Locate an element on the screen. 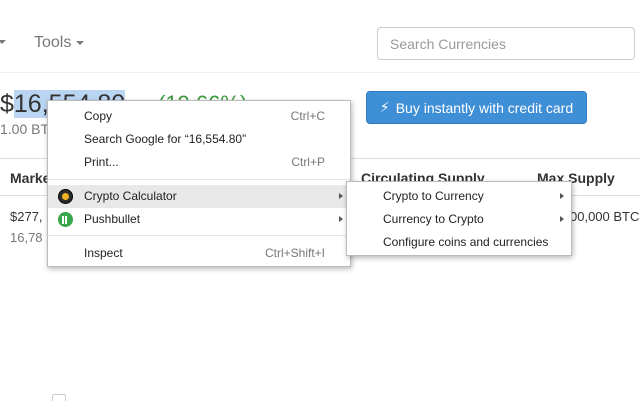 This screenshot has height=401, width=640. market-cap-sub: 16,78 is located at coordinates (26, 237).